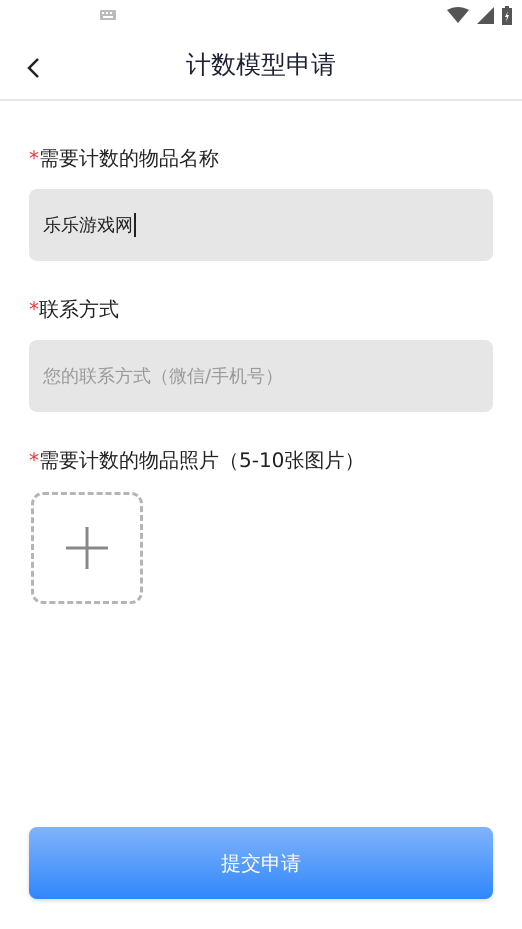  Describe the element at coordinates (87, 548) in the screenshot. I see `plus-icon` at that location.